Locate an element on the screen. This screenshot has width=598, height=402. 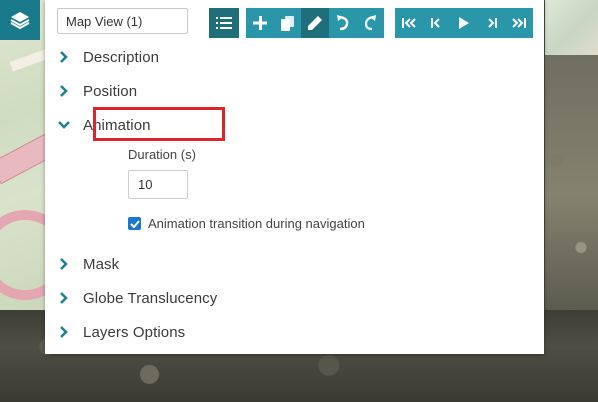
next-button is located at coordinates (491, 23).